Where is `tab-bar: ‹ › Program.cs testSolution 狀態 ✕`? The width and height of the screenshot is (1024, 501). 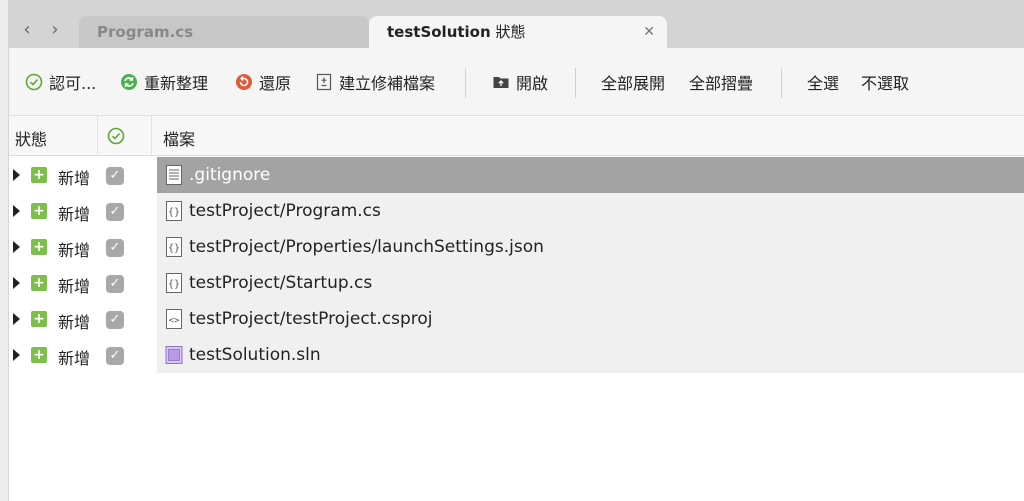 tab-bar: ‹ › Program.cs testSolution 狀態 ✕ is located at coordinates (516, 24).